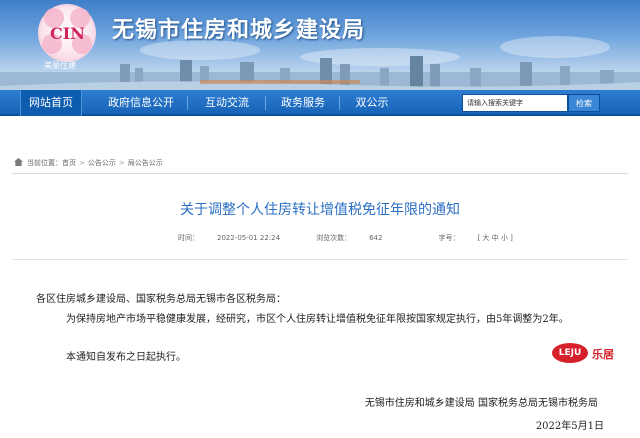 The width and height of the screenshot is (640, 438). I want to click on site-logo: CIN, so click(67, 33).